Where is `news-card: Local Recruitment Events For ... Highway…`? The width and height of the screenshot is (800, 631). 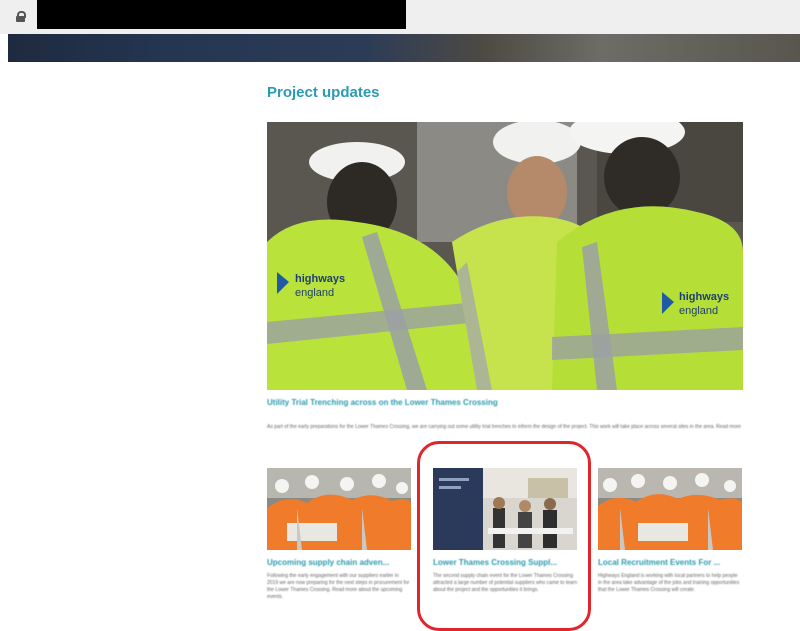 news-card: Local Recruitment Events For ... Highway… is located at coordinates (670, 548).